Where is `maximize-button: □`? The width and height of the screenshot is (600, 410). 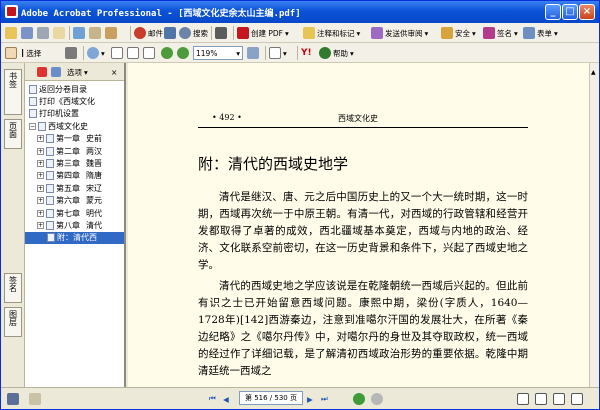
maximize-button: □ is located at coordinates (570, 12).